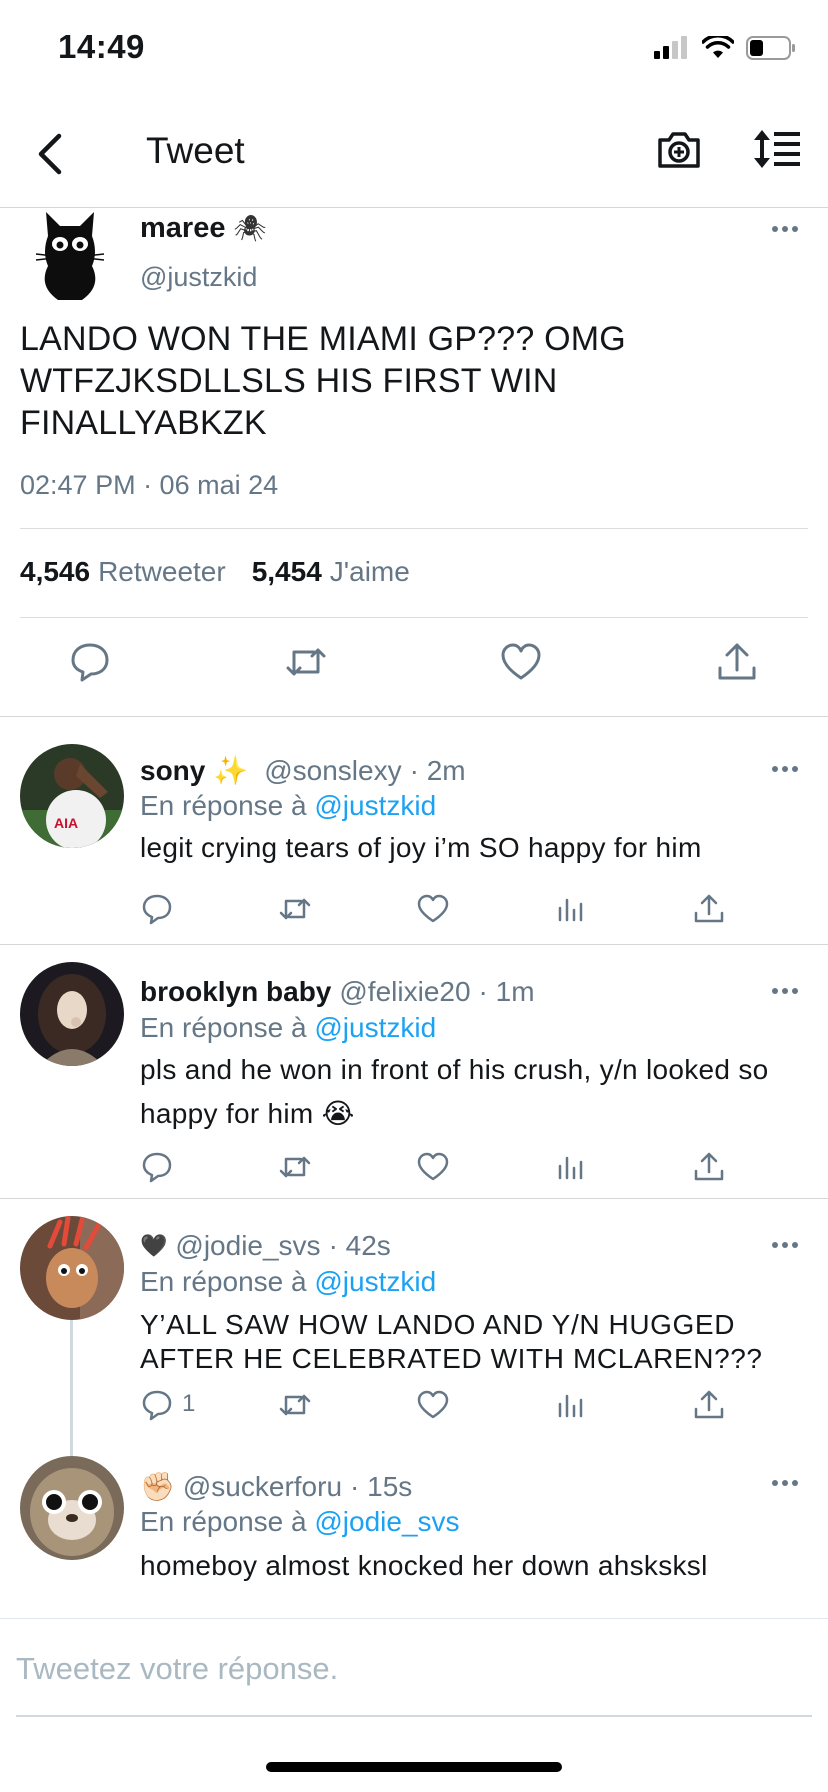 Image resolution: width=828 pixels, height=1792 pixels. I want to click on avatar: AIA, so click(72, 796).